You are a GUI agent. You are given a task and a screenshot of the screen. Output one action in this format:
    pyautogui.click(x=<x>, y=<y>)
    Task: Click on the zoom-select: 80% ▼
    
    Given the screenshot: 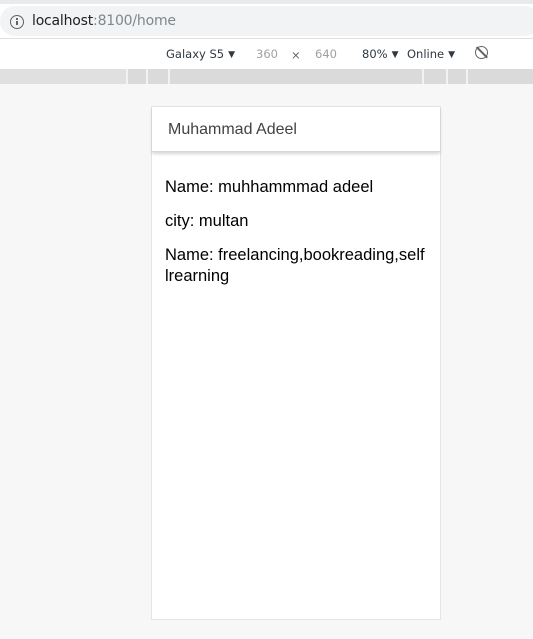 What is the action you would take?
    pyautogui.click(x=380, y=54)
    